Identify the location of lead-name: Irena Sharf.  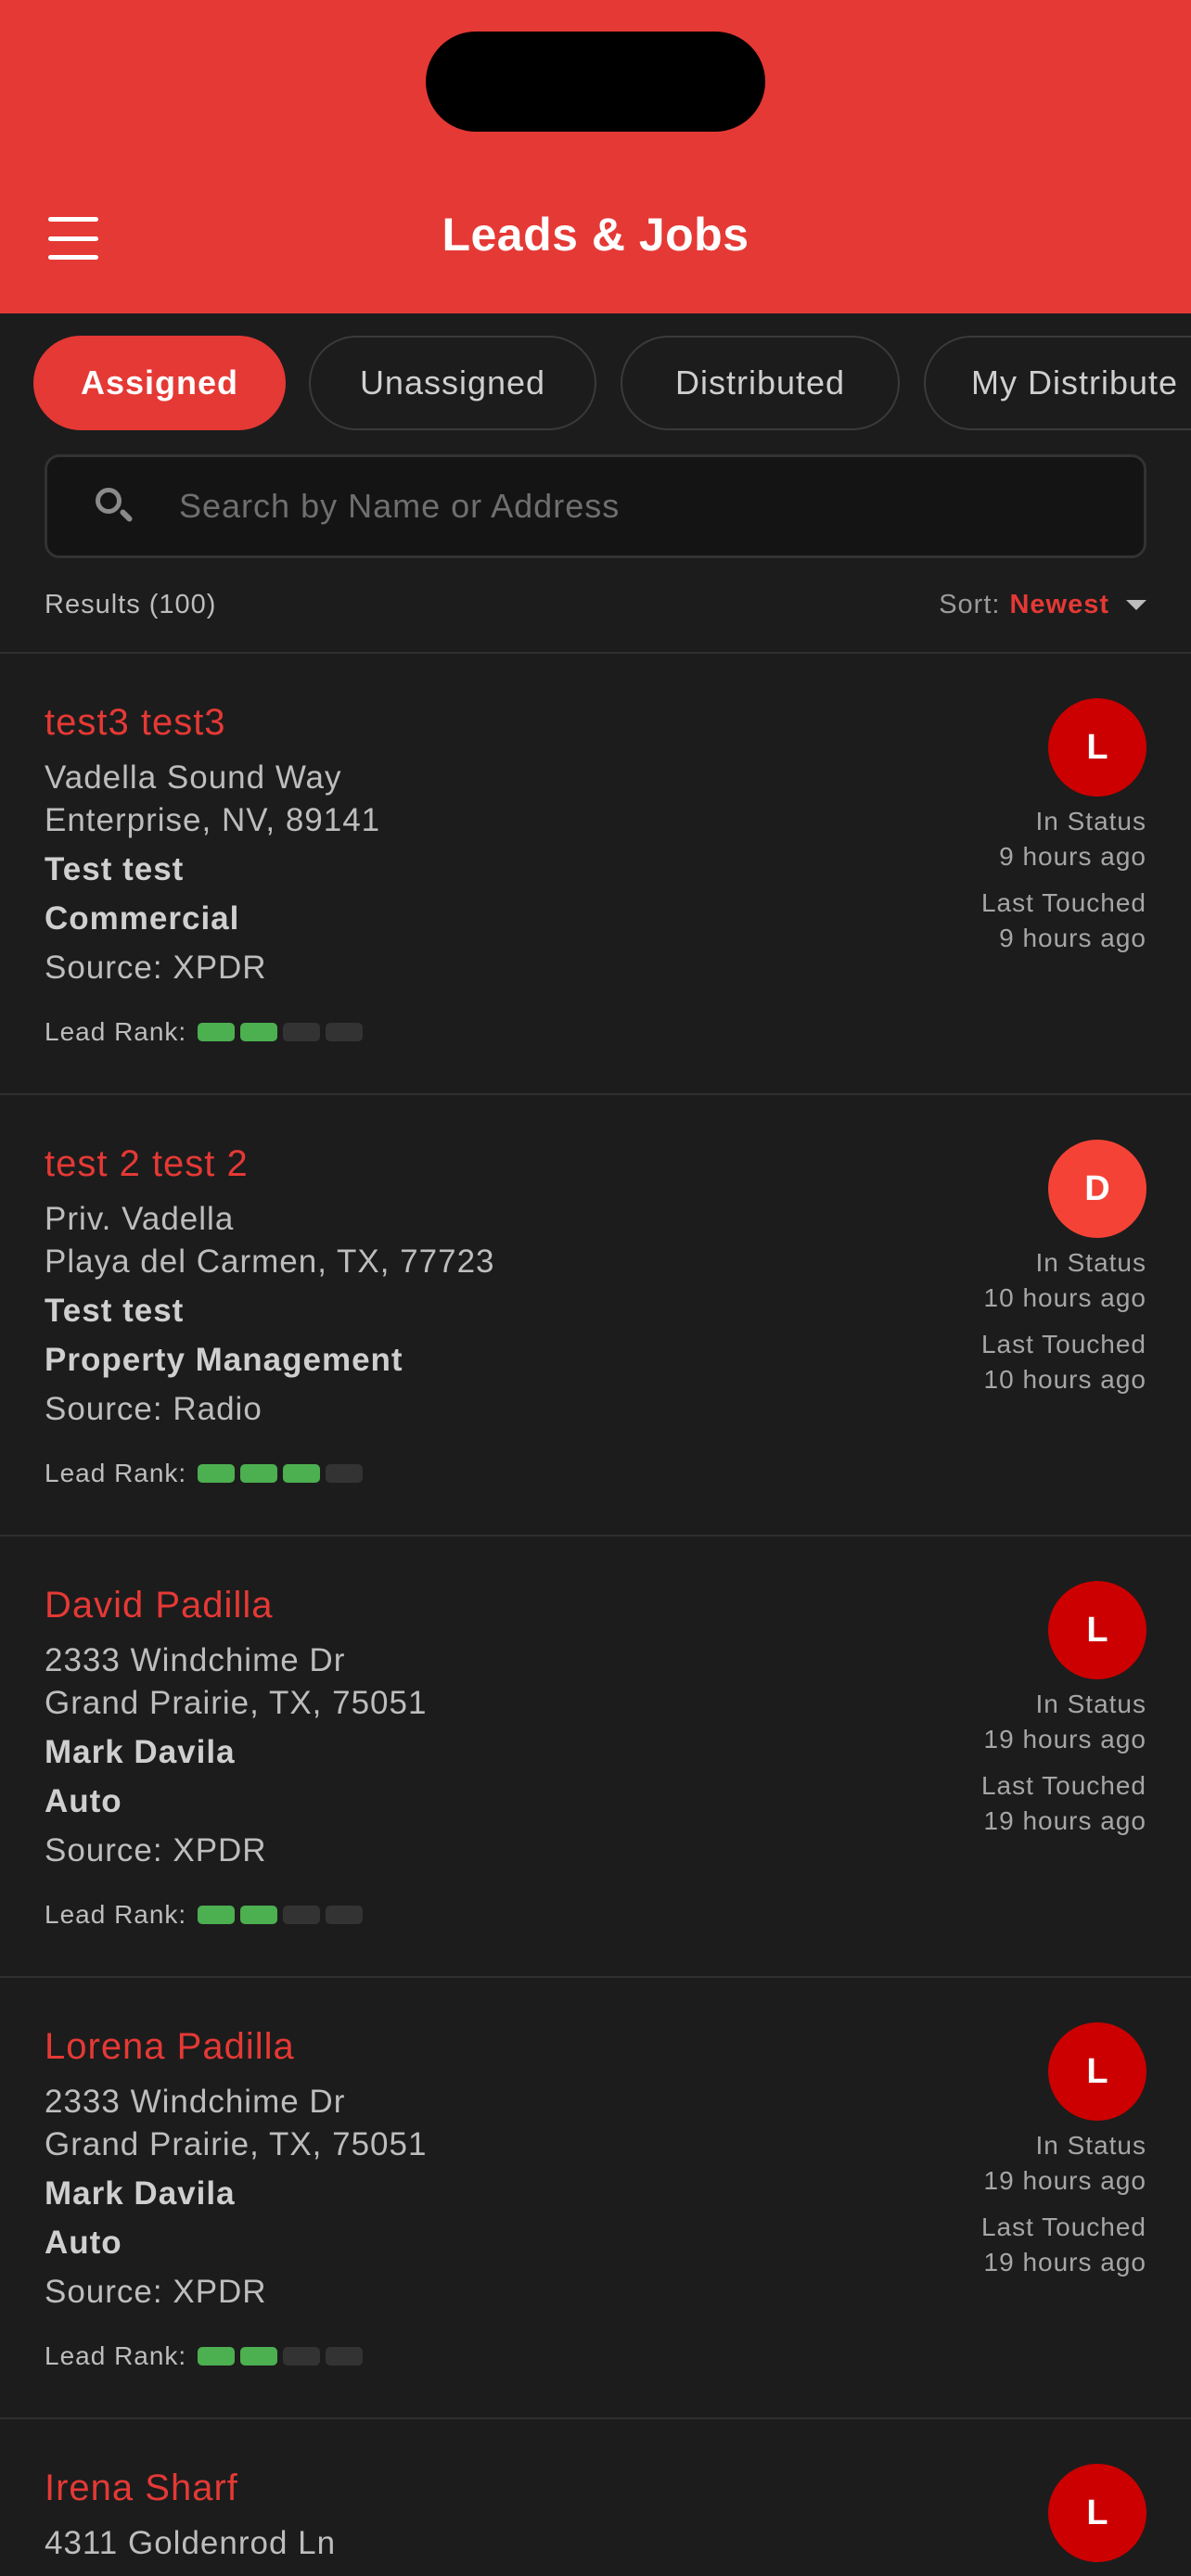
(141, 2488).